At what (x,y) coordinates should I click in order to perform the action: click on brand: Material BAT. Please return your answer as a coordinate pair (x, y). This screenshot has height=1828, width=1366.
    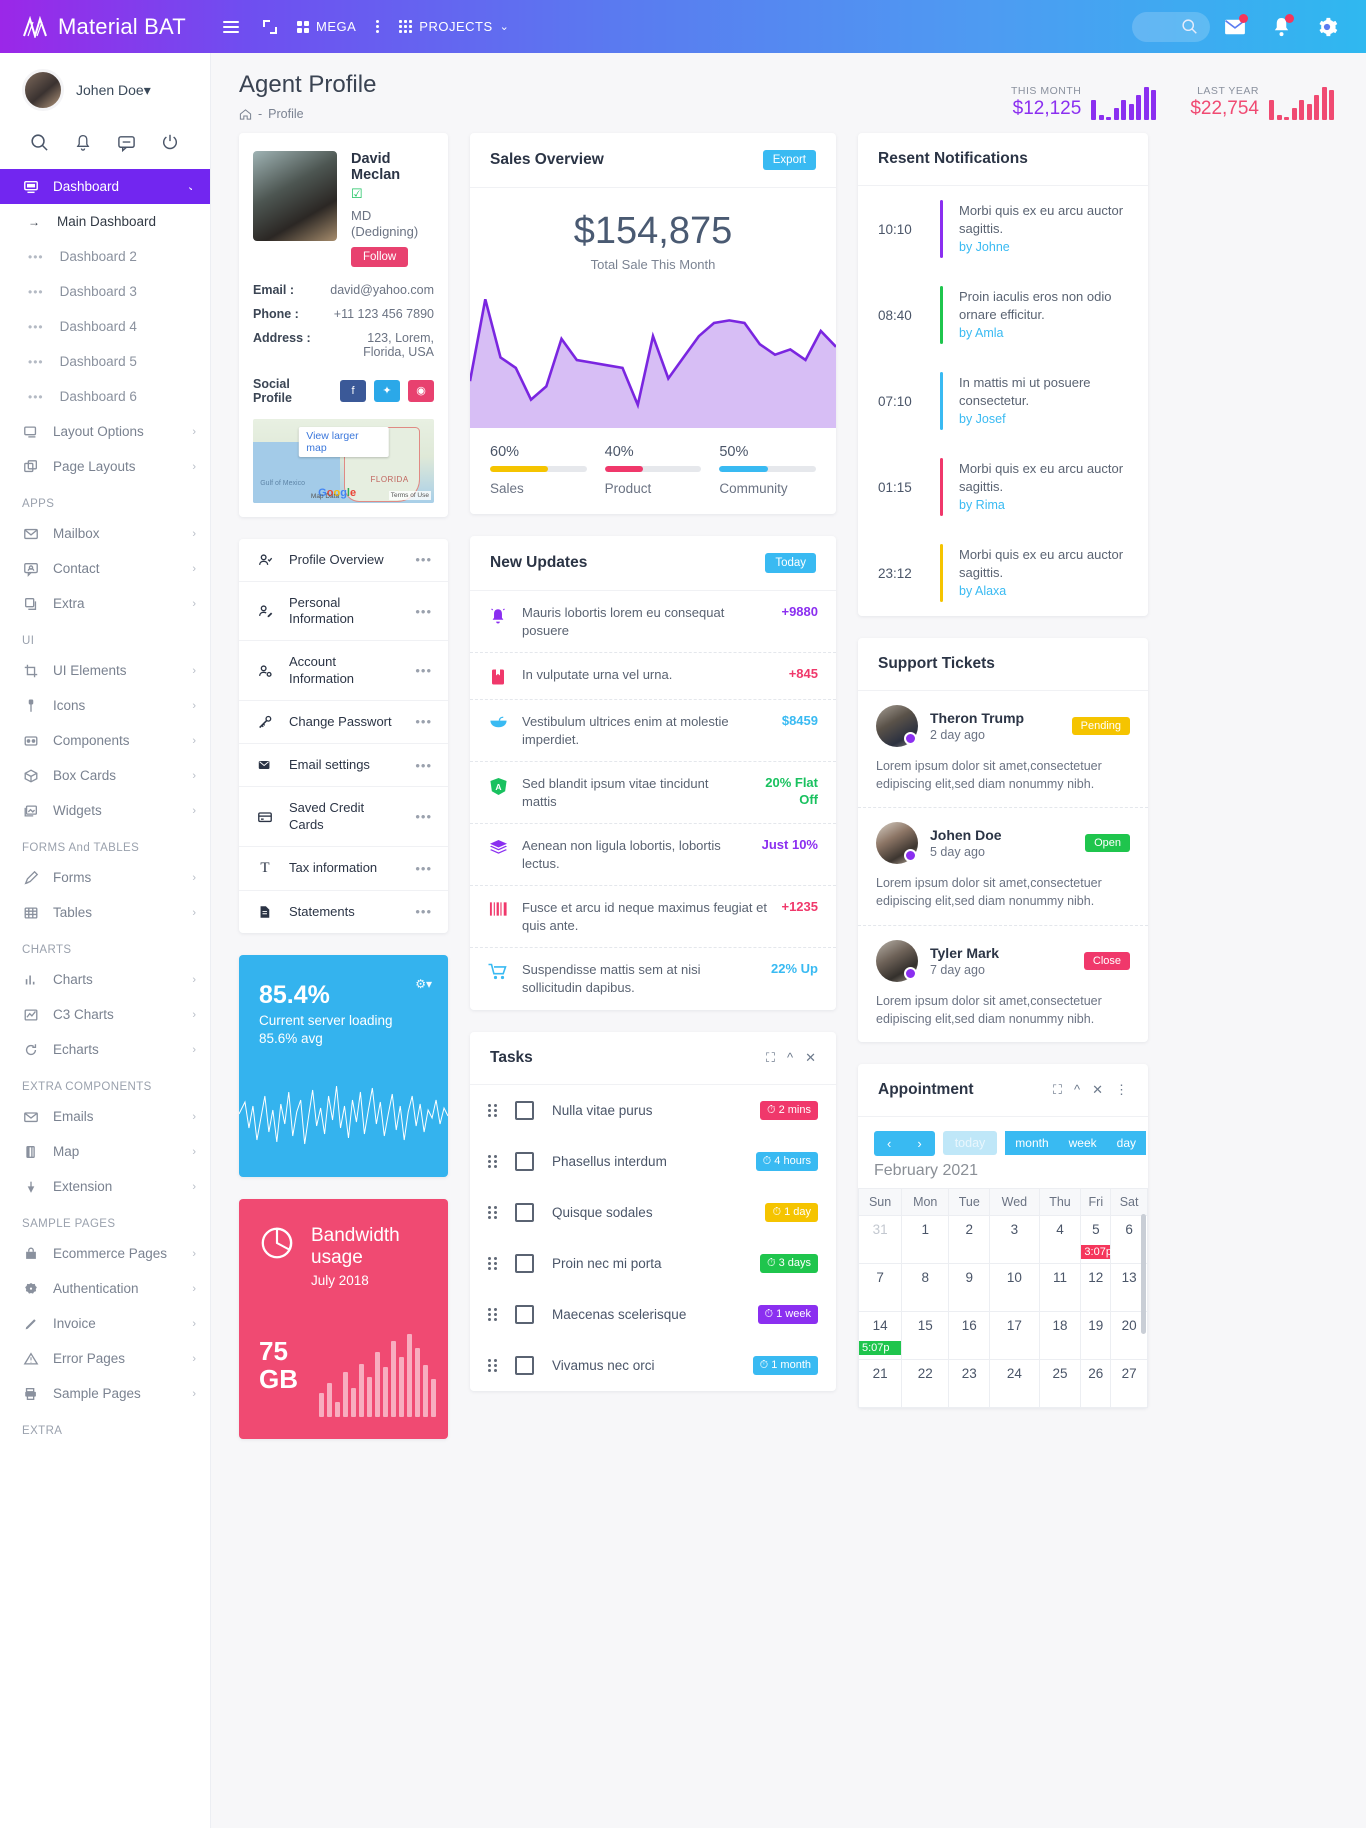
    Looking at the image, I should click on (105, 27).